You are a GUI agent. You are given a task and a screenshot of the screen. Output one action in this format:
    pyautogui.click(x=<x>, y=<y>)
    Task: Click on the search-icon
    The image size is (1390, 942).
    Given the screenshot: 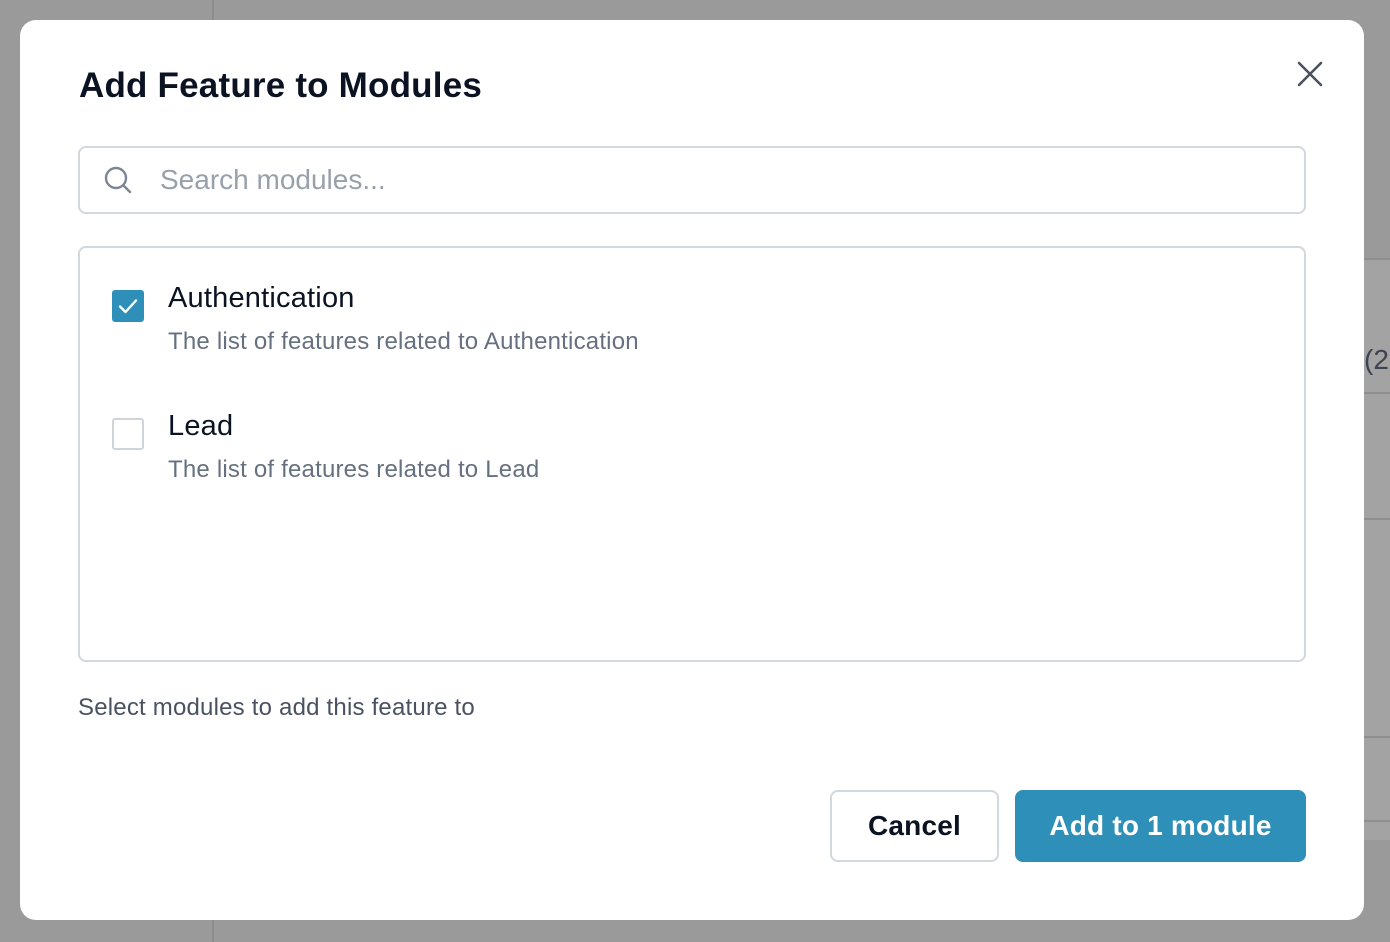 What is the action you would take?
    pyautogui.click(x=118, y=180)
    